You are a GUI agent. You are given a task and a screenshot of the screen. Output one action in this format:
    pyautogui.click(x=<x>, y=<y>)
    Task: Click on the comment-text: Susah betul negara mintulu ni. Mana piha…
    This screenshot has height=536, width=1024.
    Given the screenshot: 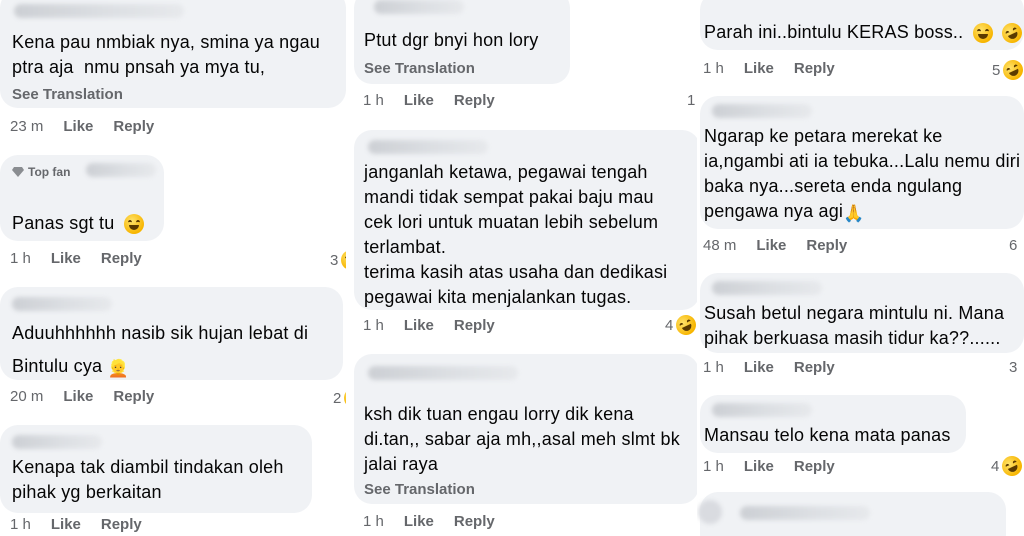 What is the action you would take?
    pyautogui.click(x=854, y=325)
    